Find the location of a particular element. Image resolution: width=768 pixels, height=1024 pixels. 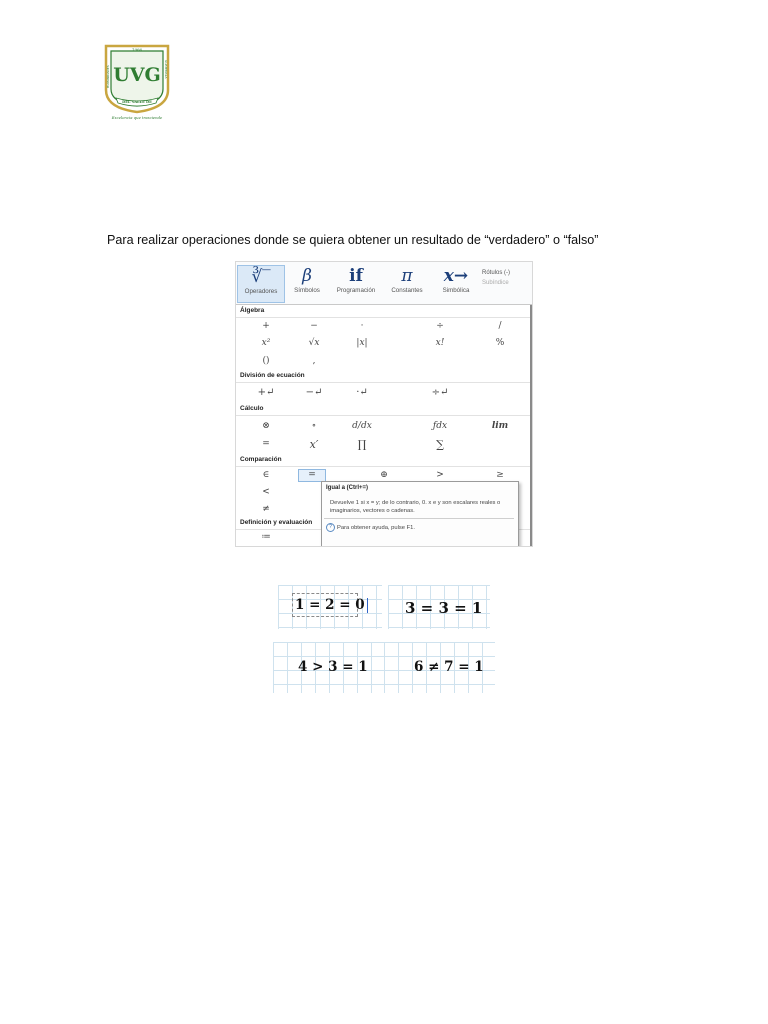

ribbon-side-options: Rótulos (-) Subíndice is located at coordinates (496, 278).